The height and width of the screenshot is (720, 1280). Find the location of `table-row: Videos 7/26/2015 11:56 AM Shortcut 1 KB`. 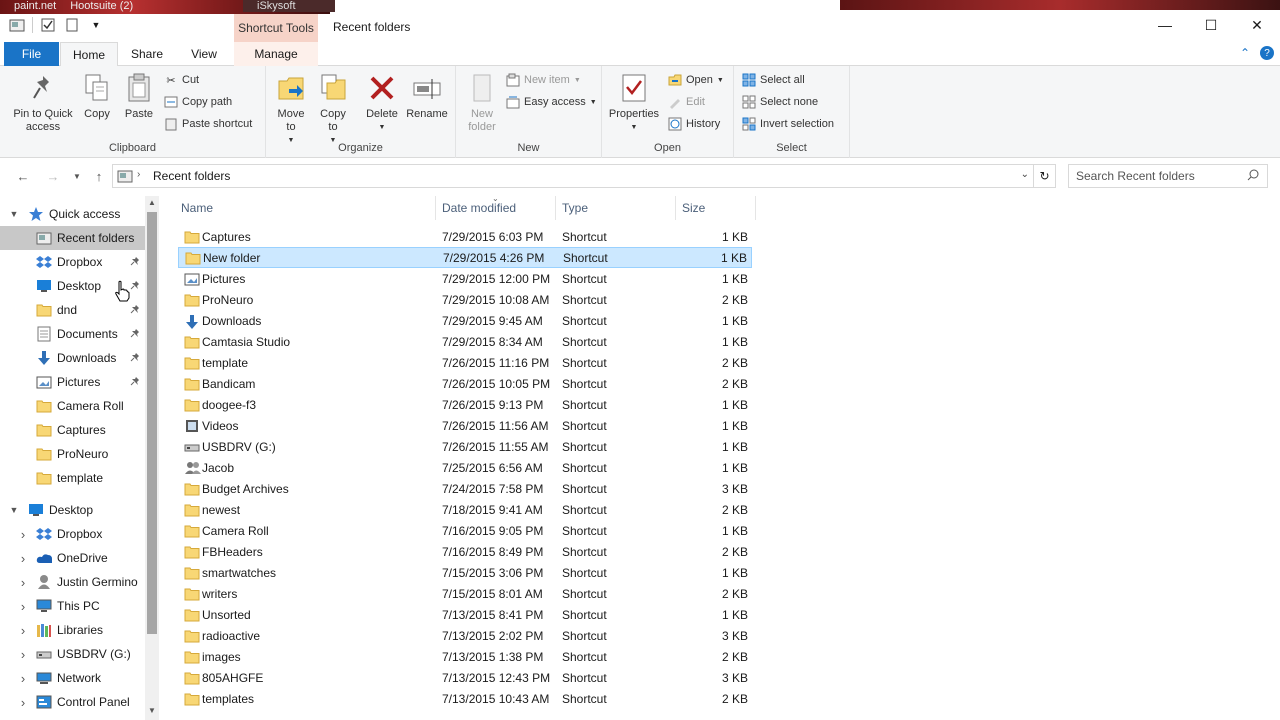

table-row: Videos 7/26/2015 11:56 AM Shortcut 1 KB is located at coordinates (465, 425).